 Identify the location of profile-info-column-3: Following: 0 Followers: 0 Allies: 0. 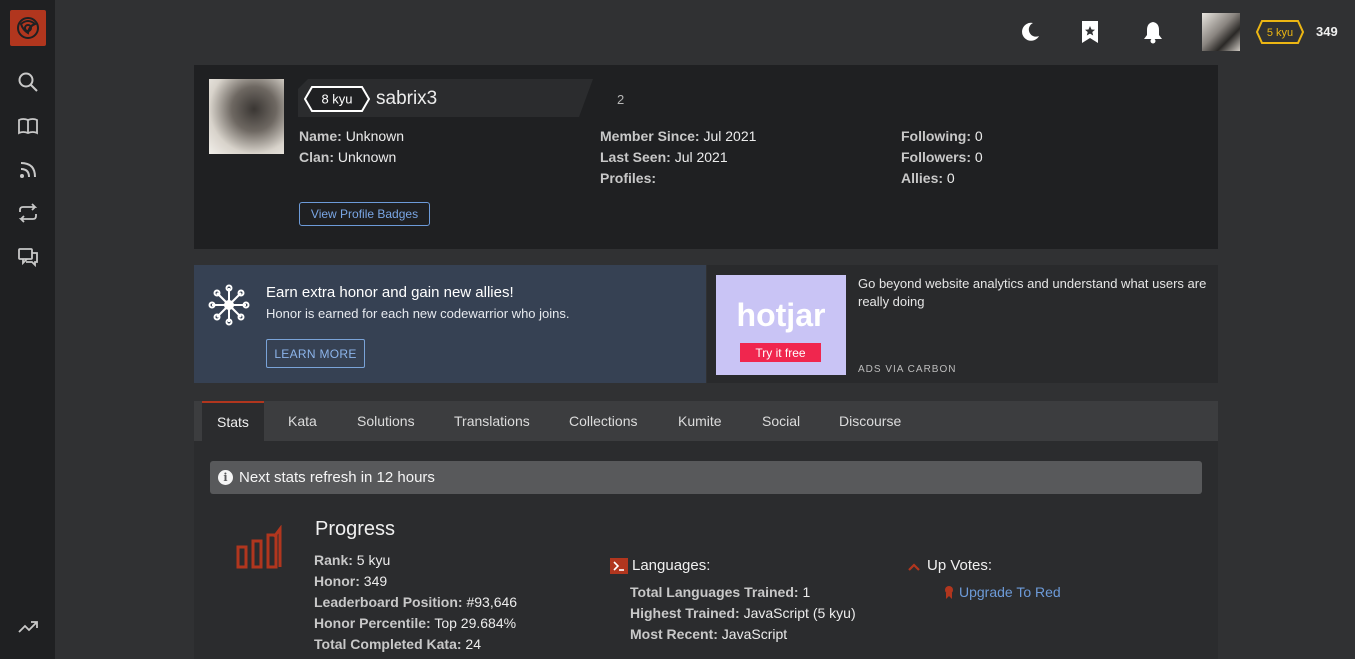
(942, 157).